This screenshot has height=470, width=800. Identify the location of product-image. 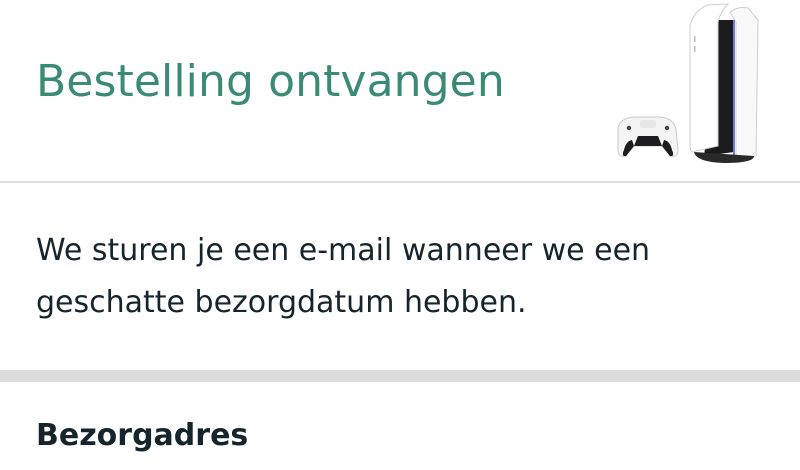
(688, 83).